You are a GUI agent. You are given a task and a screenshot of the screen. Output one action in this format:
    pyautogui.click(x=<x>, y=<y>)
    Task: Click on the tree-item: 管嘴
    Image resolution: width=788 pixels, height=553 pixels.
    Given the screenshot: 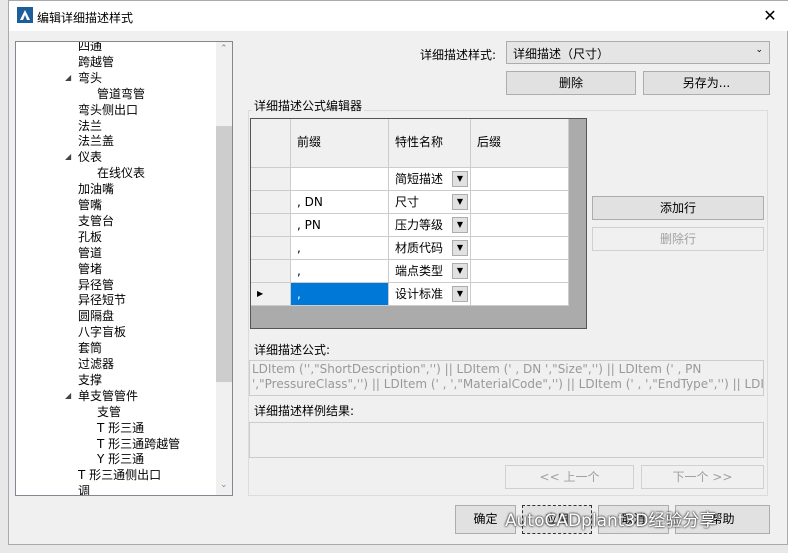 What is the action you would take?
    pyautogui.click(x=90, y=205)
    